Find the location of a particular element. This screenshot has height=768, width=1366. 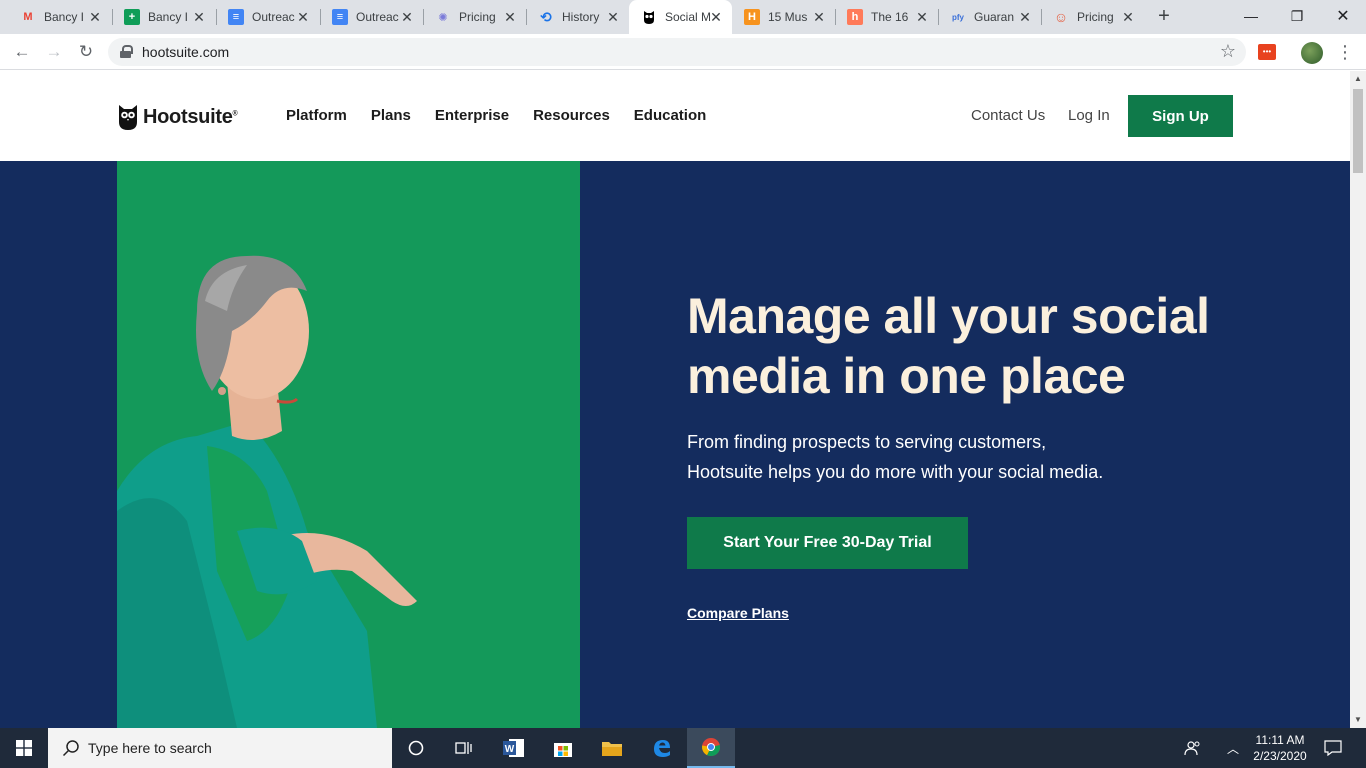

reload-button: ↻ is located at coordinates (86, 52).